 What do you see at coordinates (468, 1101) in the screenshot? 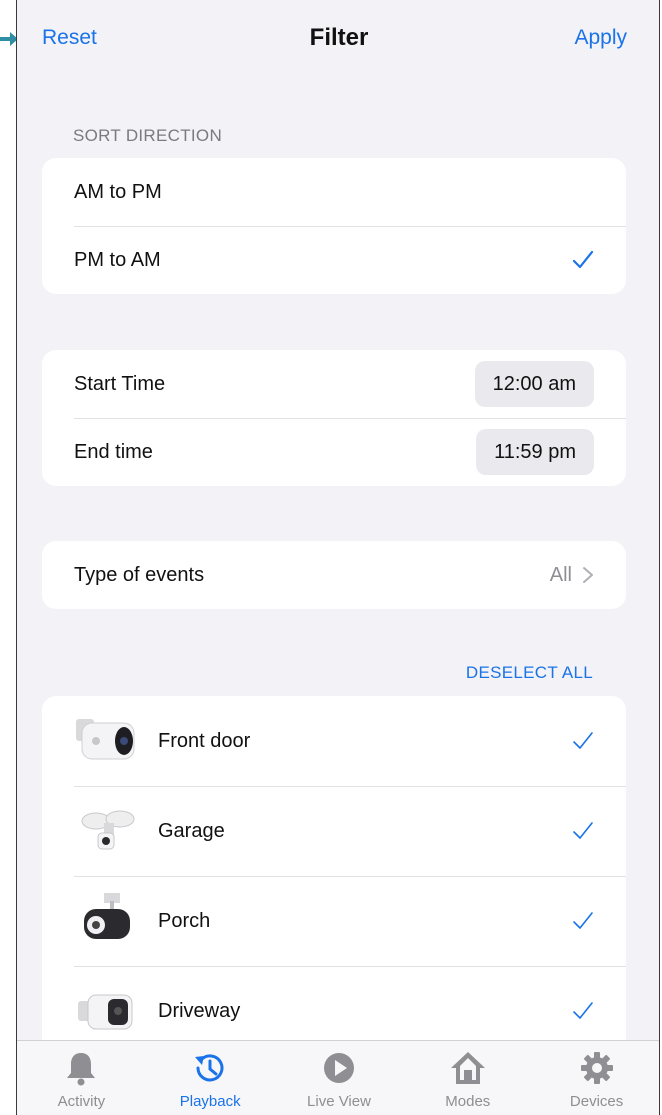
I see `tab-label: Modes` at bounding box center [468, 1101].